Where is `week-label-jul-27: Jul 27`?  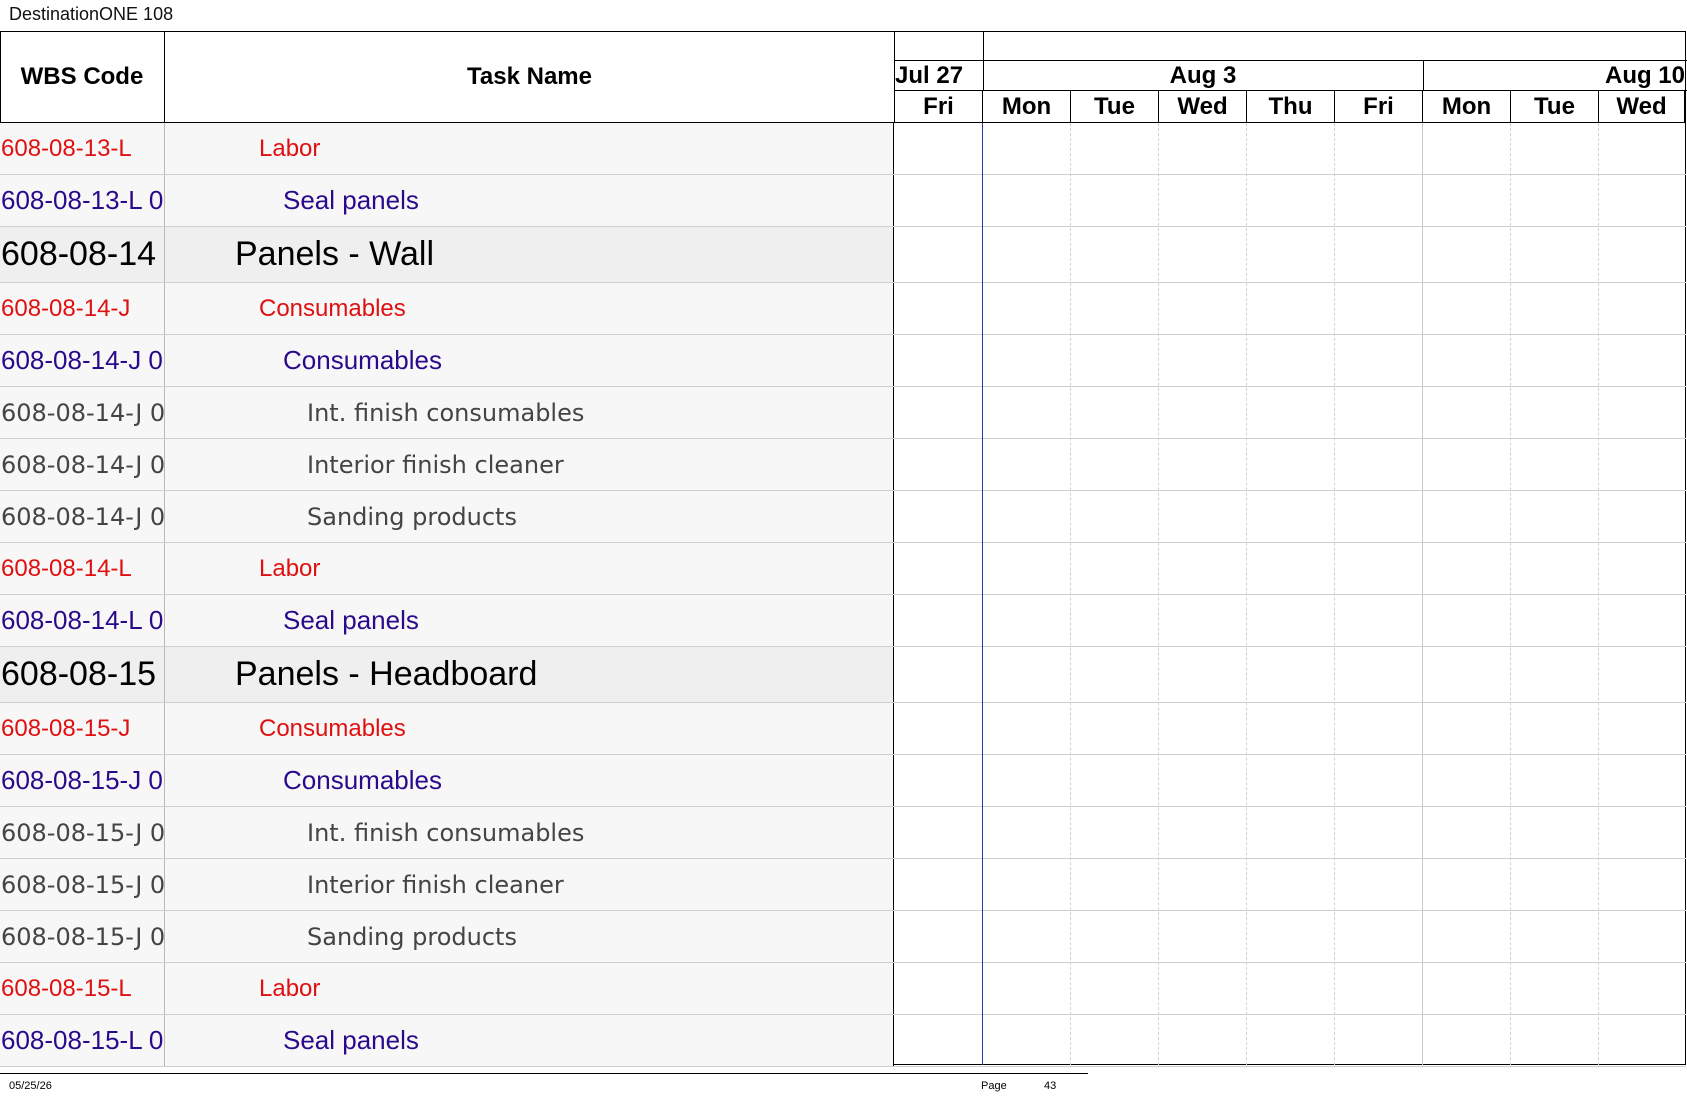 week-label-jul-27: Jul 27 is located at coordinates (929, 75).